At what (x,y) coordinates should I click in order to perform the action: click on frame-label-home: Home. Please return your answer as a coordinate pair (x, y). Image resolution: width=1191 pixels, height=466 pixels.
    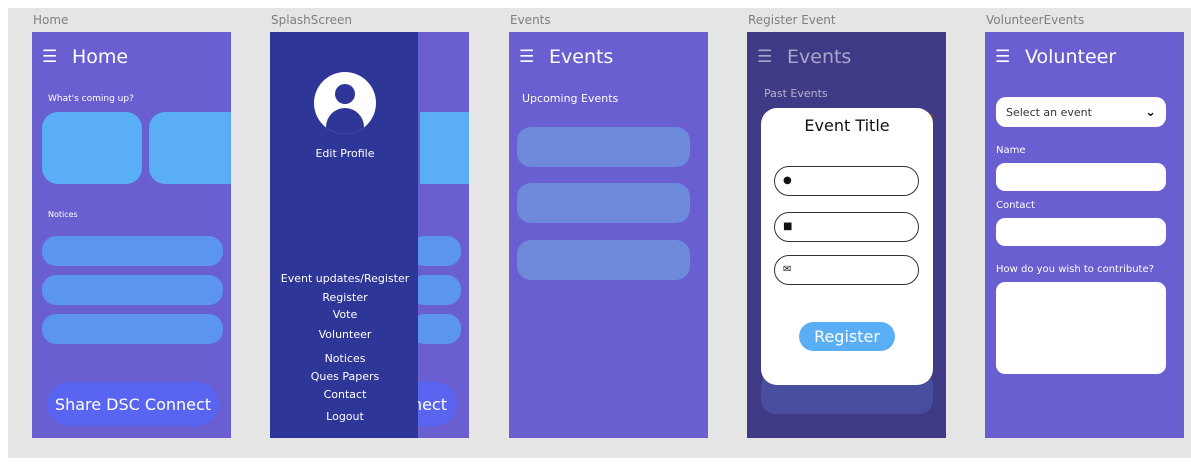
    Looking at the image, I should click on (51, 20).